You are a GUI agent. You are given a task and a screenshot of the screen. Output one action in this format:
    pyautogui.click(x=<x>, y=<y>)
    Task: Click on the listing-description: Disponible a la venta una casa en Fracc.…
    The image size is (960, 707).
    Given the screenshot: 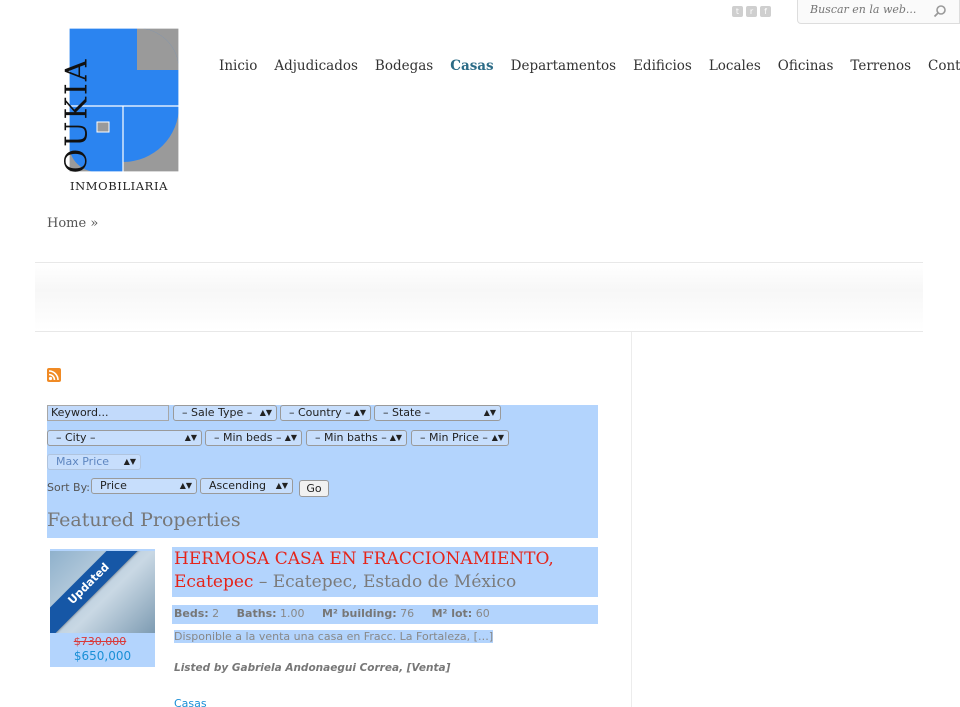 What is the action you would take?
    pyautogui.click(x=334, y=636)
    